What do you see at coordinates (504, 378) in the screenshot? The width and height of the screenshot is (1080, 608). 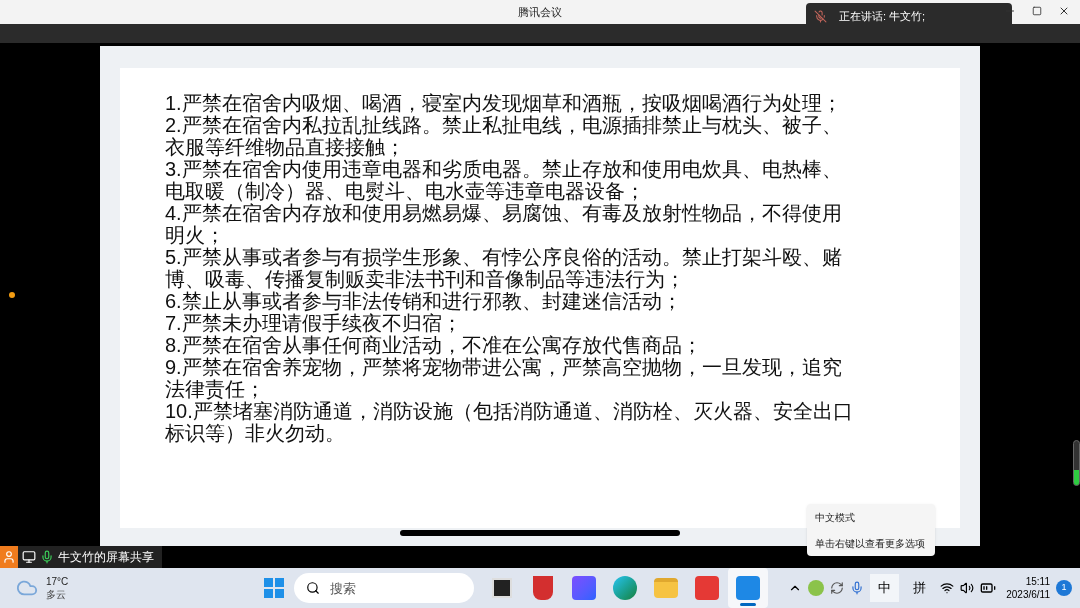 I see `rule-text: 9.严禁在宿舍养宠物，严禁将宠物带进公寓，严禁高空抛物，一旦发现，追究 法律责任；` at bounding box center [504, 378].